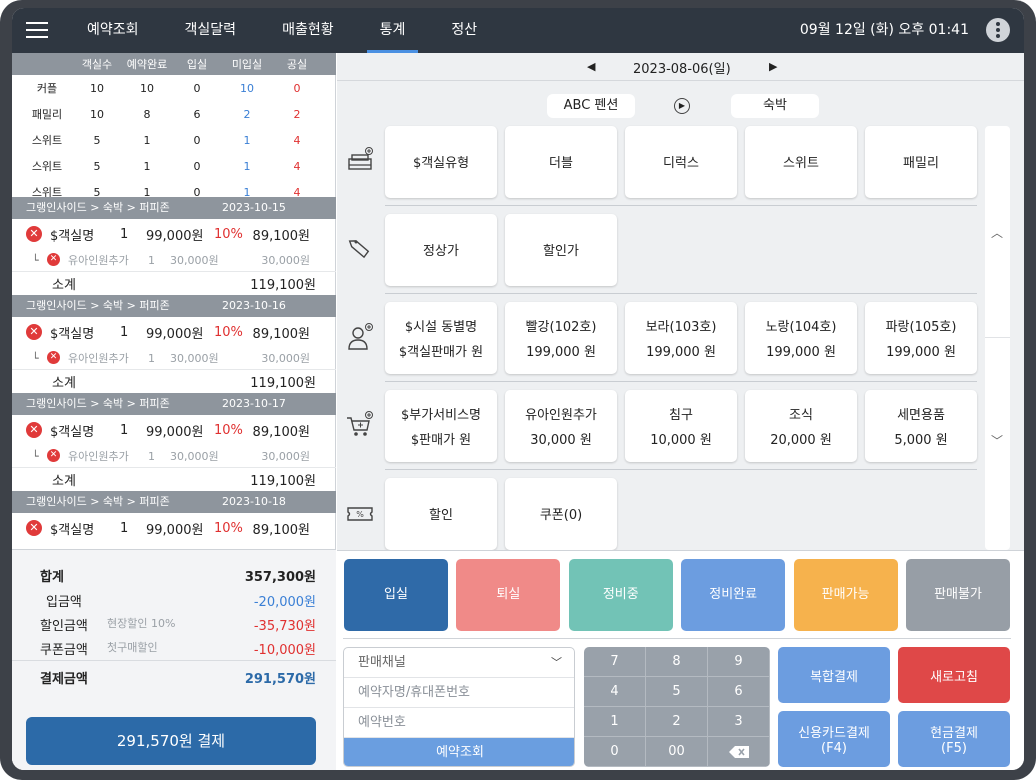 This screenshot has width=1036, height=780. What do you see at coordinates (845, 595) in the screenshot?
I see `available-button: 판매가능` at bounding box center [845, 595].